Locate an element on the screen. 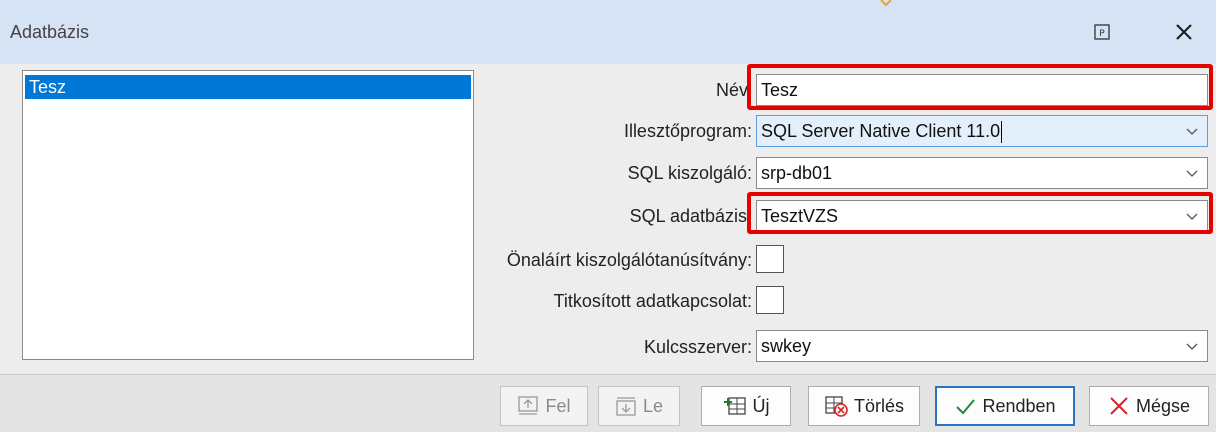  new-label: Új is located at coordinates (761, 405).